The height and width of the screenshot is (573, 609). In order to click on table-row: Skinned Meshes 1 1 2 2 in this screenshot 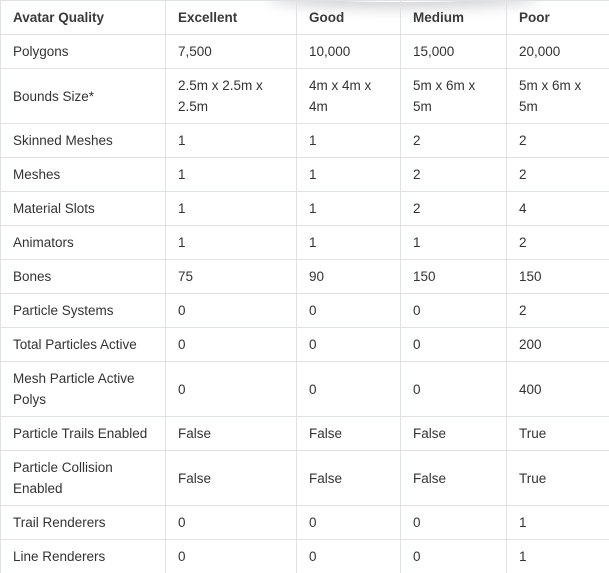, I will do `click(304, 140)`.